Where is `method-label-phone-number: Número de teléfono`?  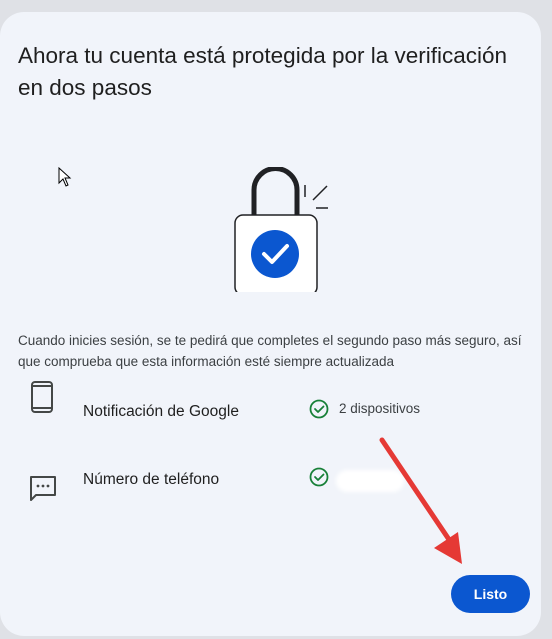 method-label-phone-number: Número de teléfono is located at coordinates (151, 479).